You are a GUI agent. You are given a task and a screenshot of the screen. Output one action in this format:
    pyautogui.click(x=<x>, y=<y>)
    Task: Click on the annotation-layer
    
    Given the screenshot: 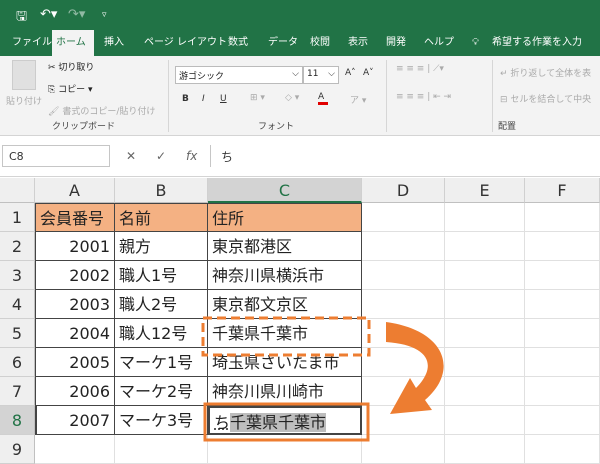 What is the action you would take?
    pyautogui.click(x=322, y=379)
    